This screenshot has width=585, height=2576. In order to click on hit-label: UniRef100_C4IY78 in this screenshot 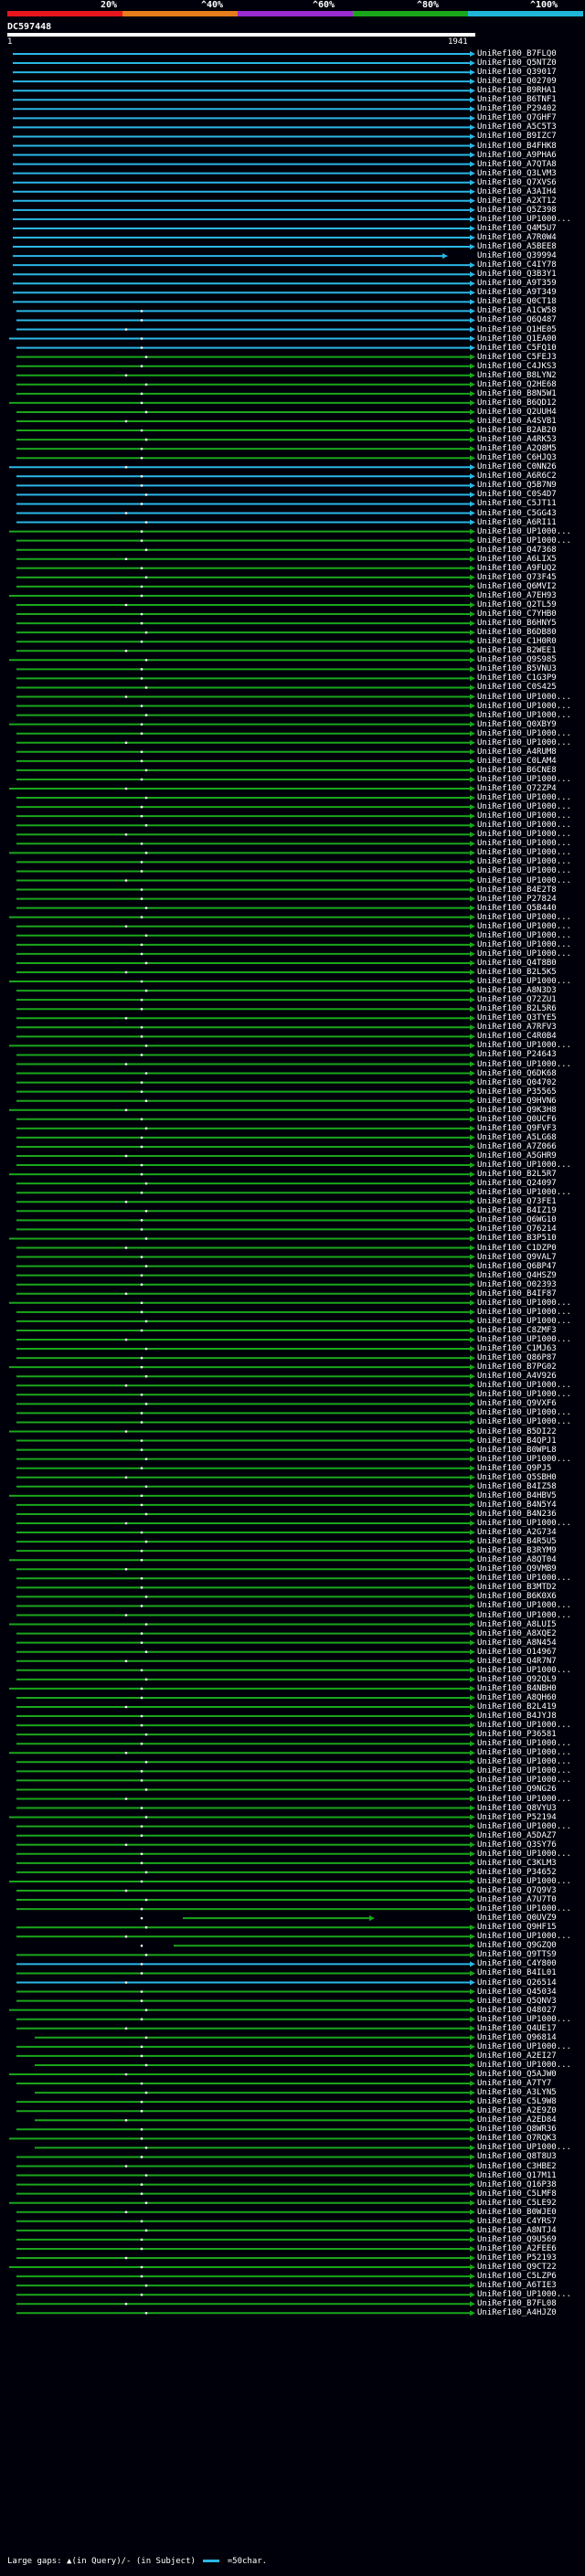, I will do `click(517, 265)`.